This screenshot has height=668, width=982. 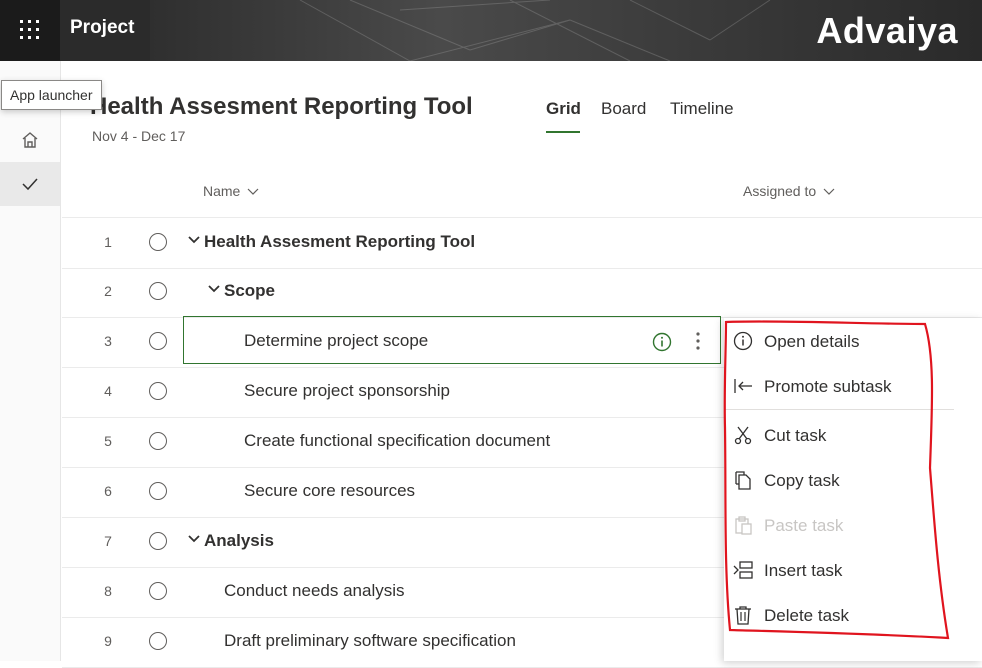 I want to click on selected-task-outline, so click(x=452, y=340).